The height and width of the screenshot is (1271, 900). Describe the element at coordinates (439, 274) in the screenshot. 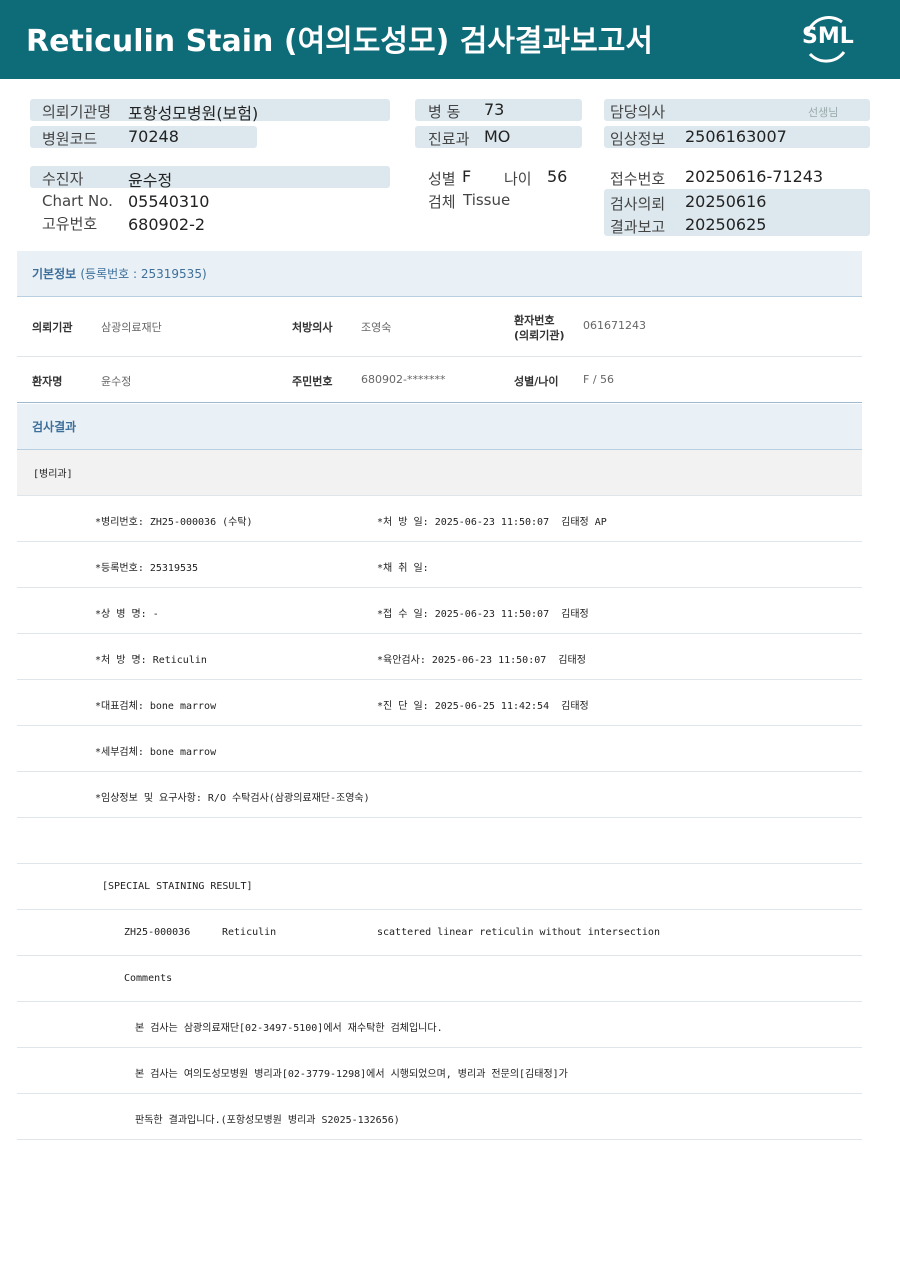

I see `basic-info-header: 기본정보 (등록번호 : 25319535)` at that location.